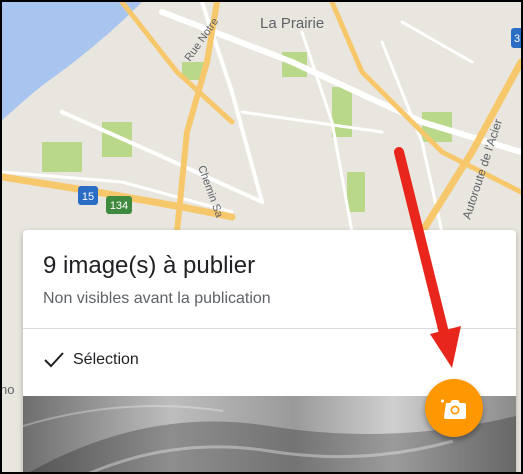  I want to click on highway-shield-134: 134, so click(119, 205).